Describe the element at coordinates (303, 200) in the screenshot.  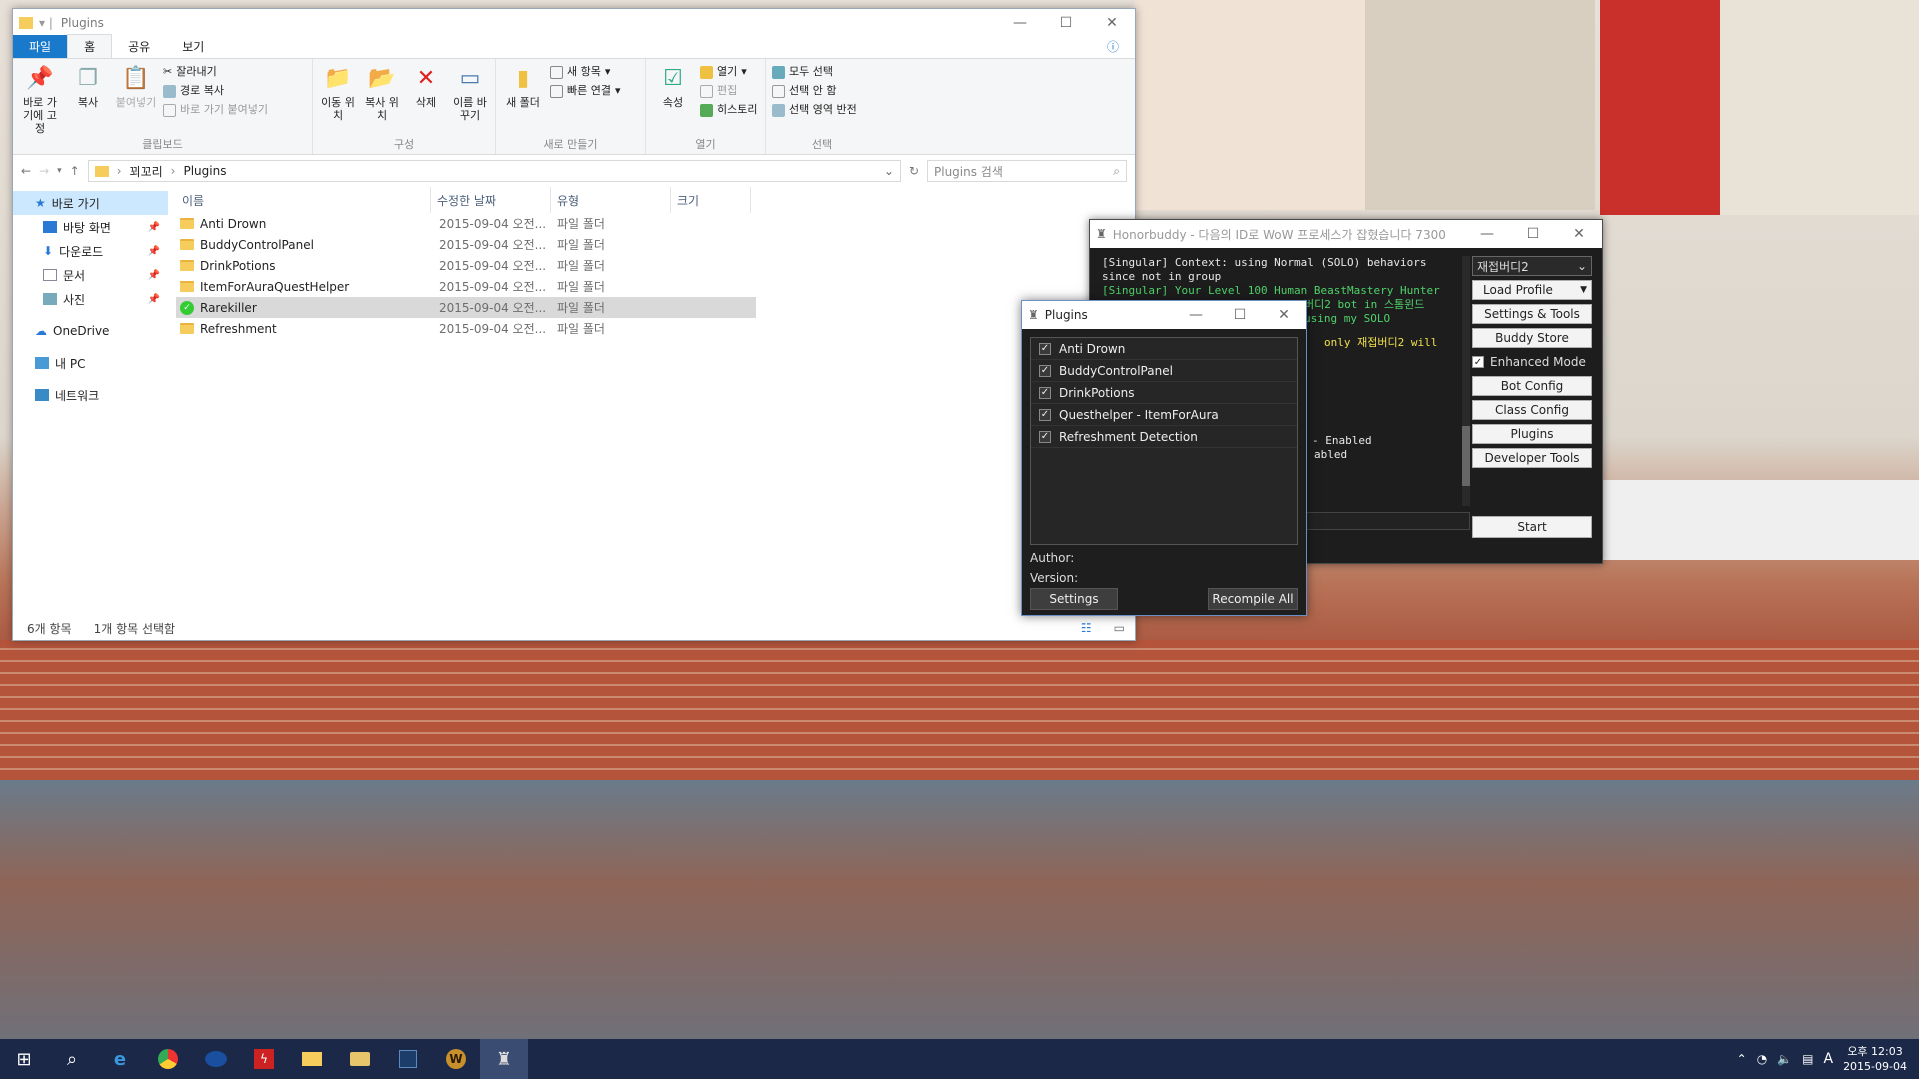
I see `column-header-name: 이름` at that location.